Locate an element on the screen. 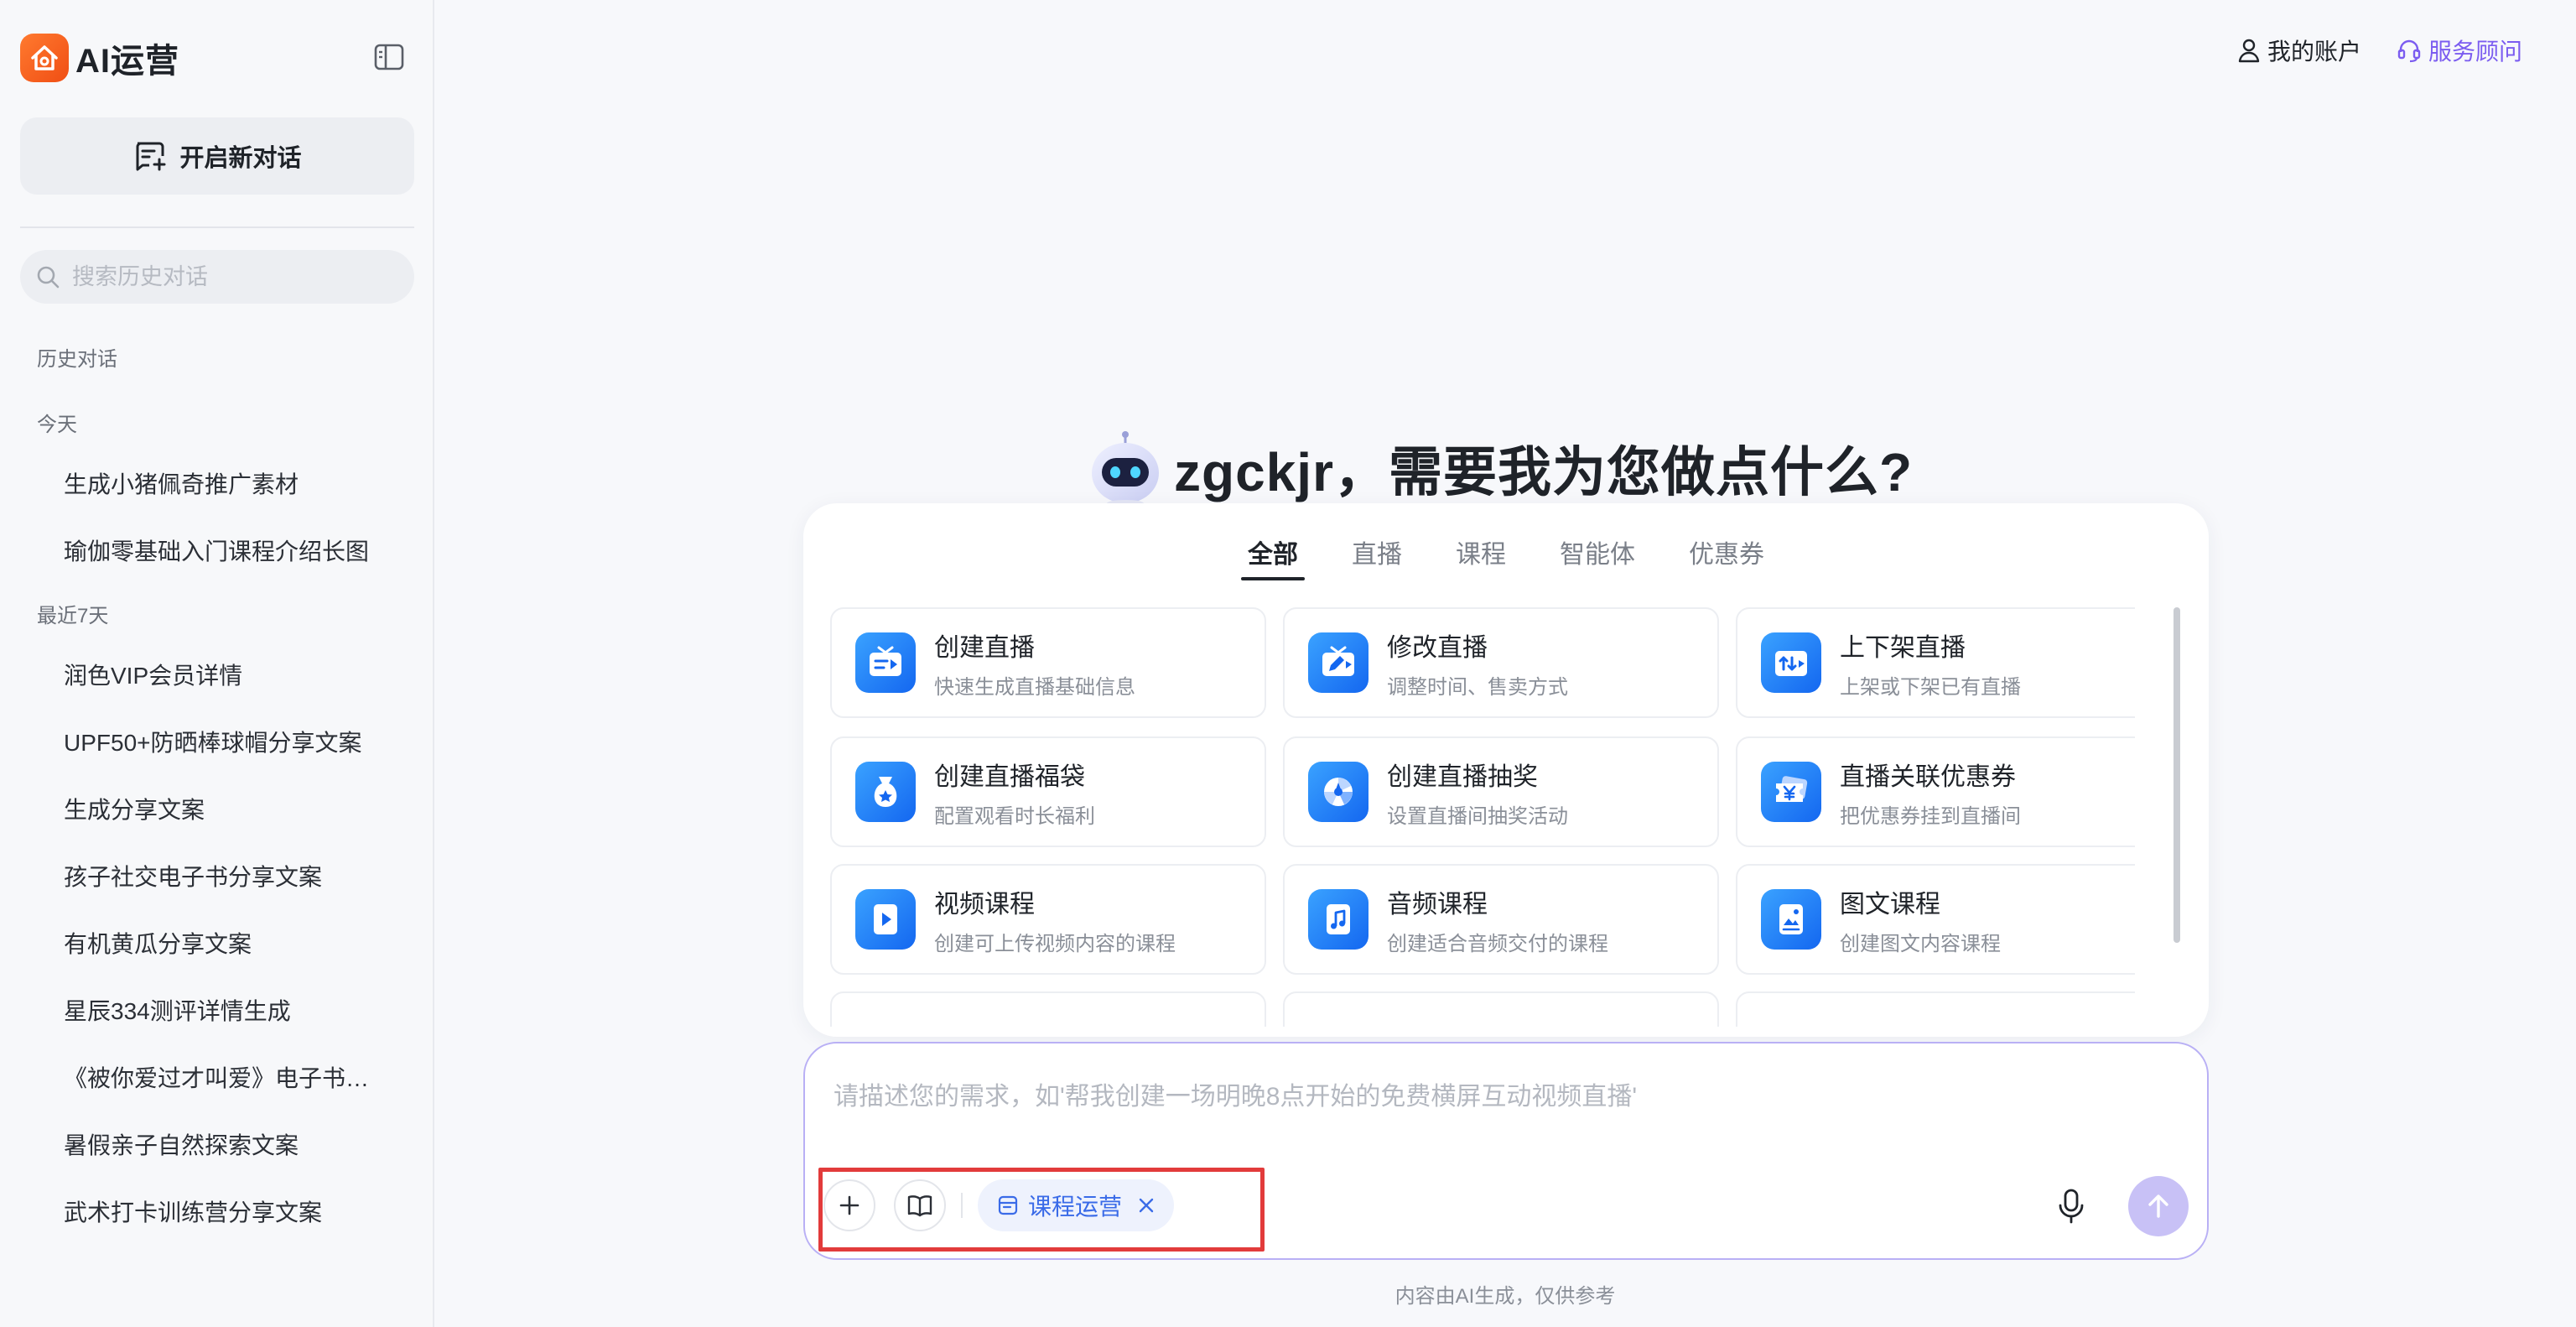 The height and width of the screenshot is (1327, 2576). skill-tabs: 全部 直播 课程 智能体 优惠券 is located at coordinates (1506, 556).